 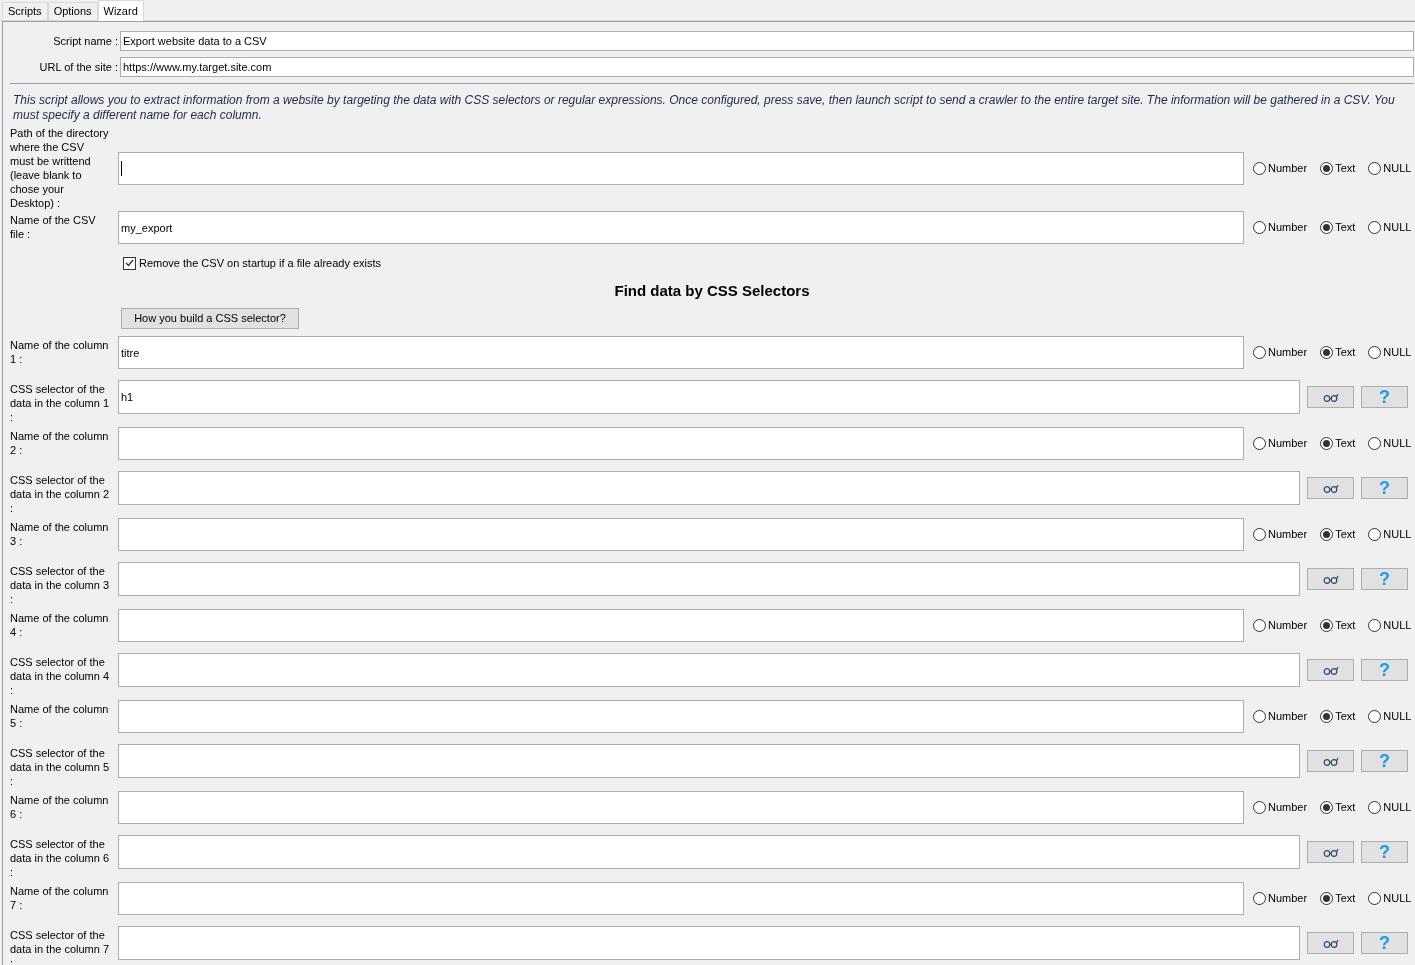 I want to click on field-label: Path of the directory where the CSV must be writtend (leave blank to chose your Desktop) :, so click(x=60, y=168).